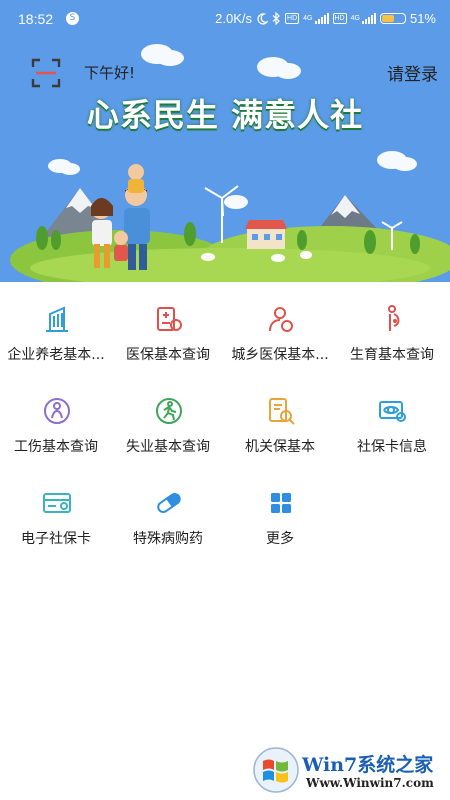 Image resolution: width=450 pixels, height=800 pixels. What do you see at coordinates (388, 18) in the screenshot?
I see `battery-level` at bounding box center [388, 18].